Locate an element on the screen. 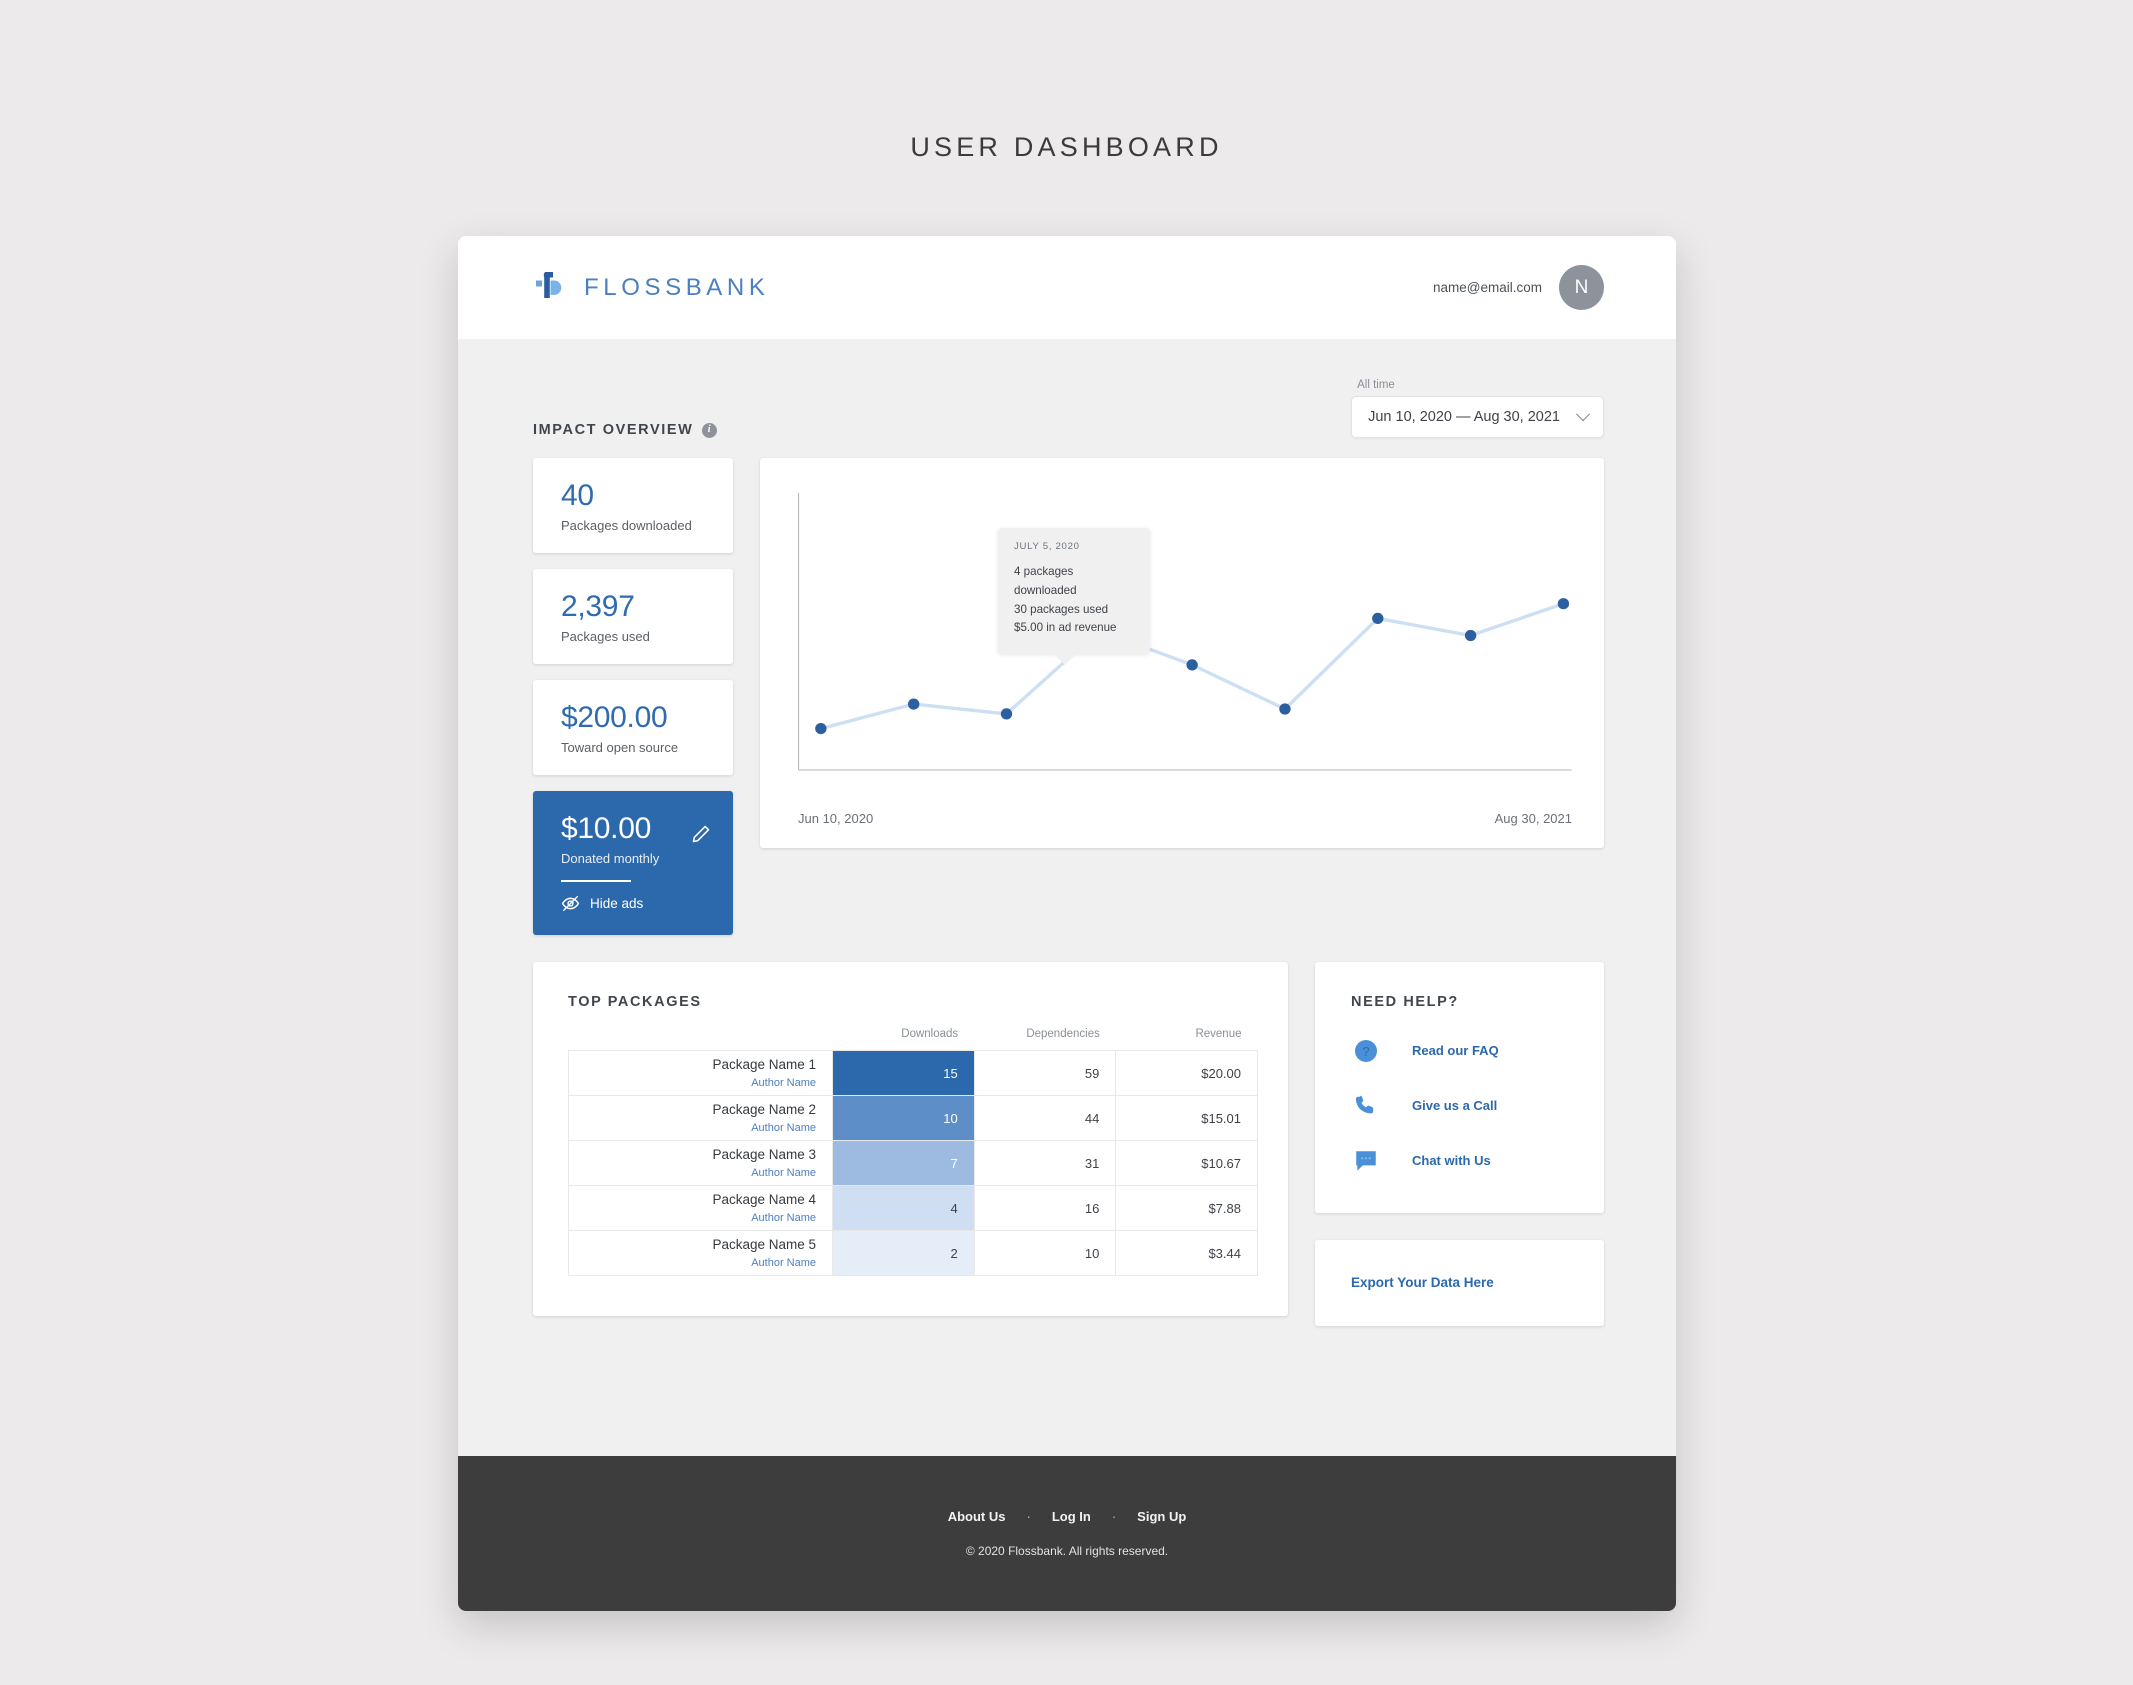 The height and width of the screenshot is (1685, 2133). page-section-title: IMPACT OVERVIEW i is located at coordinates (625, 430).